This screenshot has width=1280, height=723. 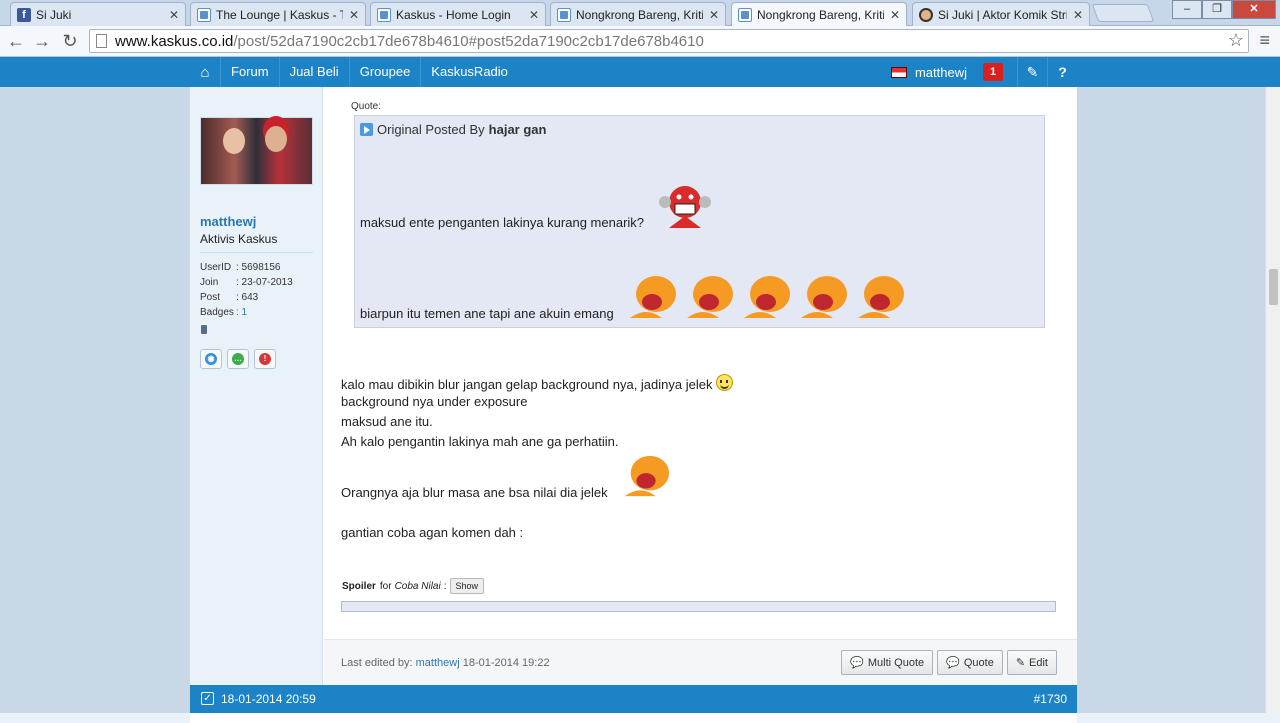 What do you see at coordinates (246, 282) in the screenshot?
I see `stat-join: Join: 23-07-2013` at bounding box center [246, 282].